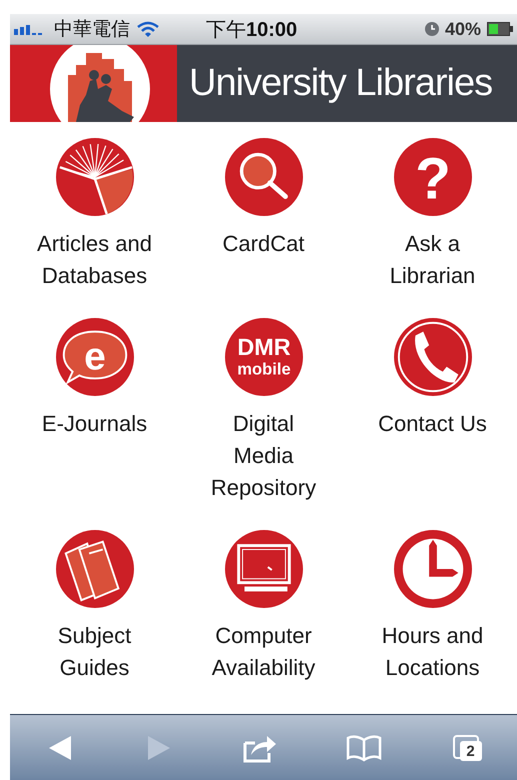 Image resolution: width=517 pixels, height=780 pixels. I want to click on clock-time: 下午10:00, so click(252, 30).